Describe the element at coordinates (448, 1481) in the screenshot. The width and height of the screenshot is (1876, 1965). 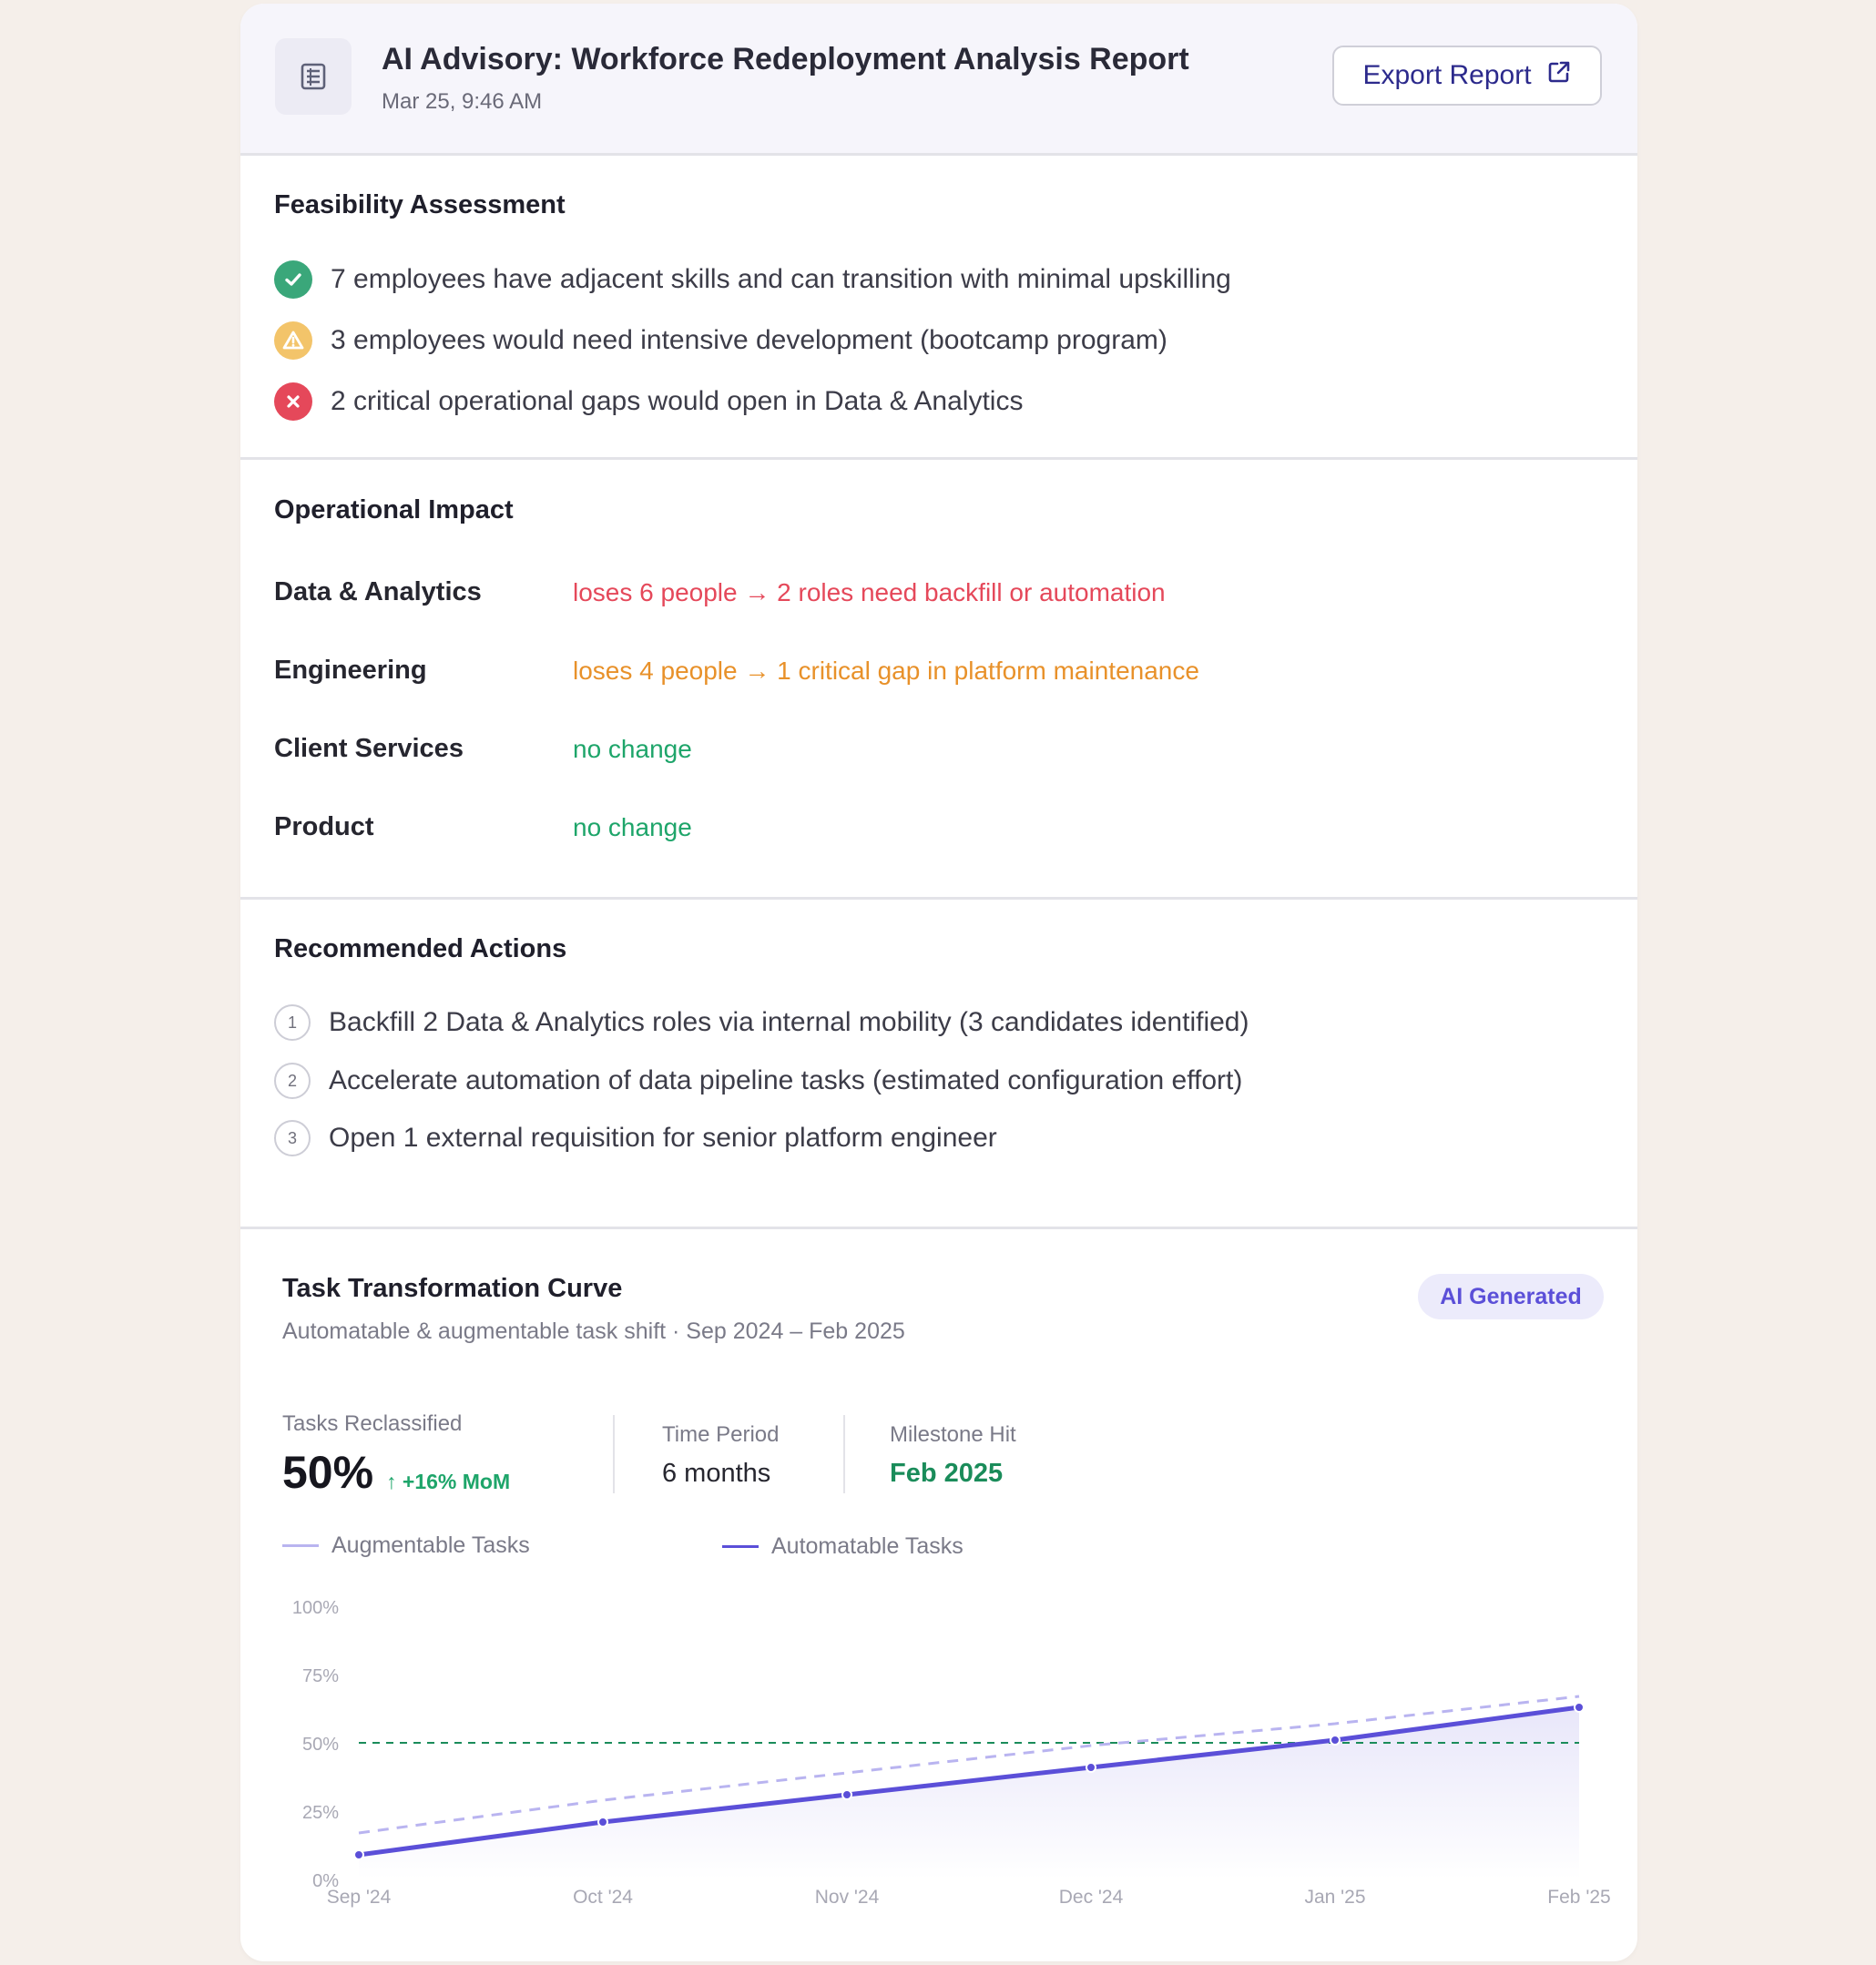
I see `mom-delta: ↑ +16% MoM` at that location.